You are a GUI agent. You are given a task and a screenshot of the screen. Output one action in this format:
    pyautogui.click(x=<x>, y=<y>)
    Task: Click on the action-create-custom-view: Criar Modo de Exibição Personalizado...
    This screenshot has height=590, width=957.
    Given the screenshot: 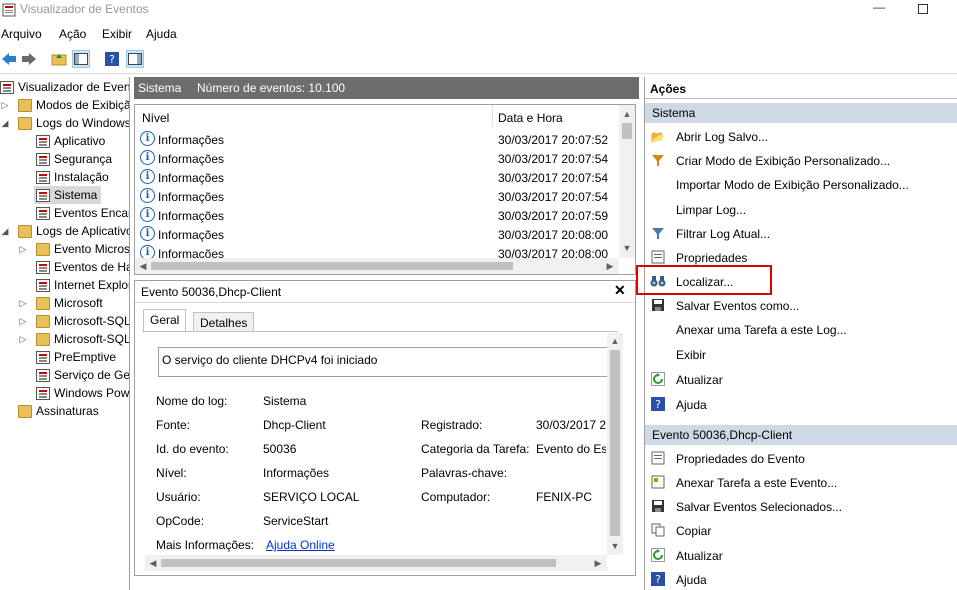 What is the action you would take?
    pyautogui.click(x=800, y=161)
    